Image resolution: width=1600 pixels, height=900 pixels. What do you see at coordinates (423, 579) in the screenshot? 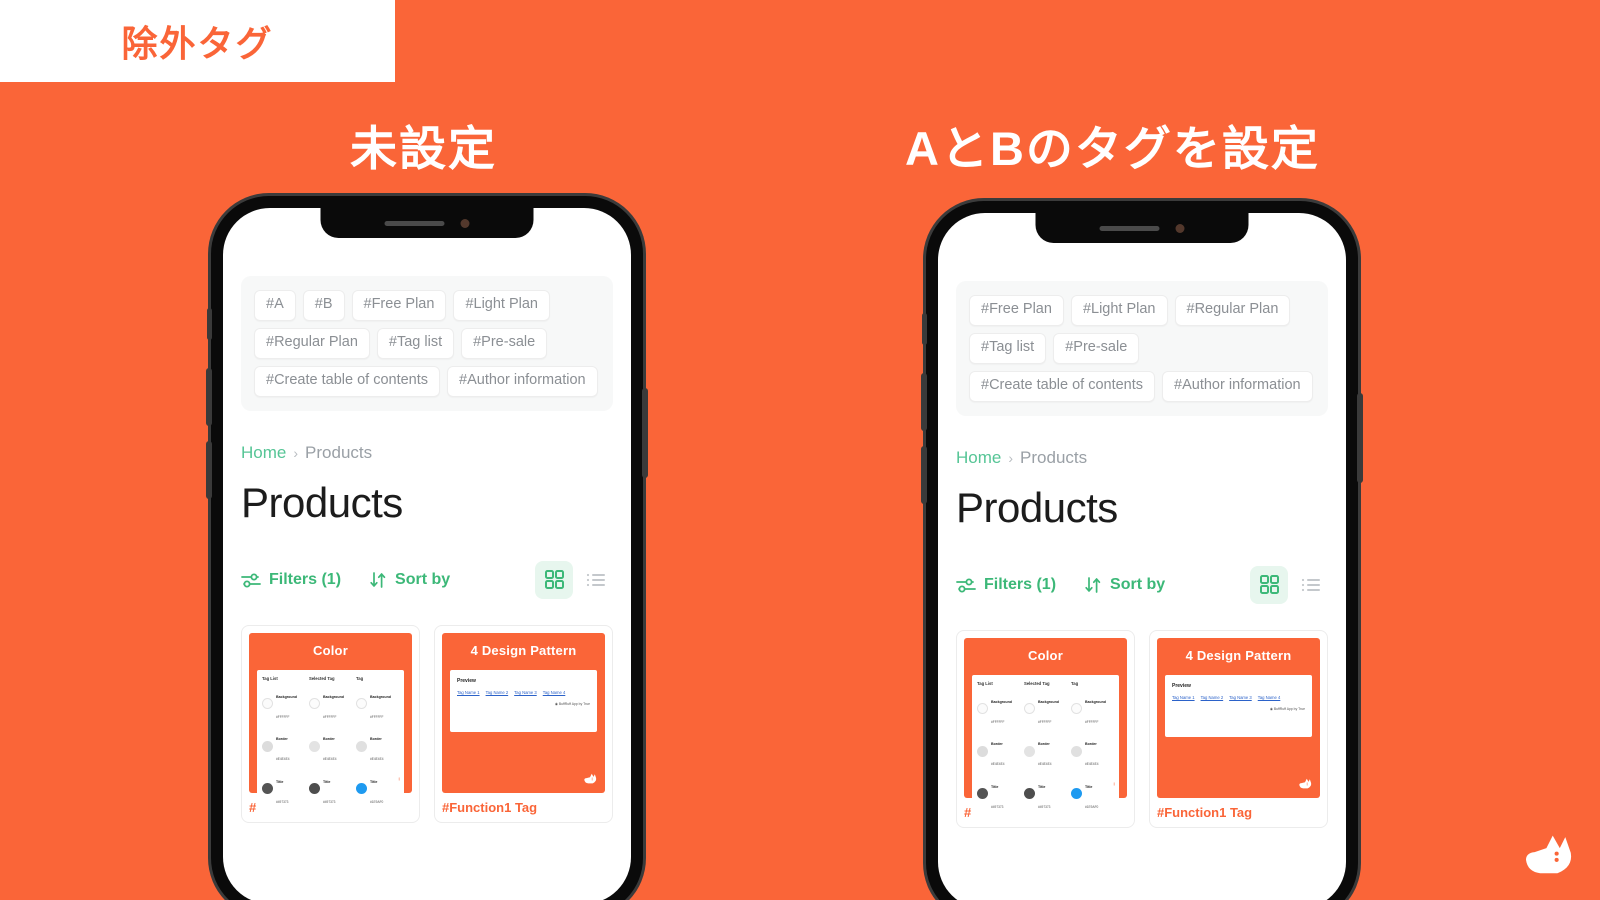
I see `sort-by-label: Sort by` at bounding box center [423, 579].